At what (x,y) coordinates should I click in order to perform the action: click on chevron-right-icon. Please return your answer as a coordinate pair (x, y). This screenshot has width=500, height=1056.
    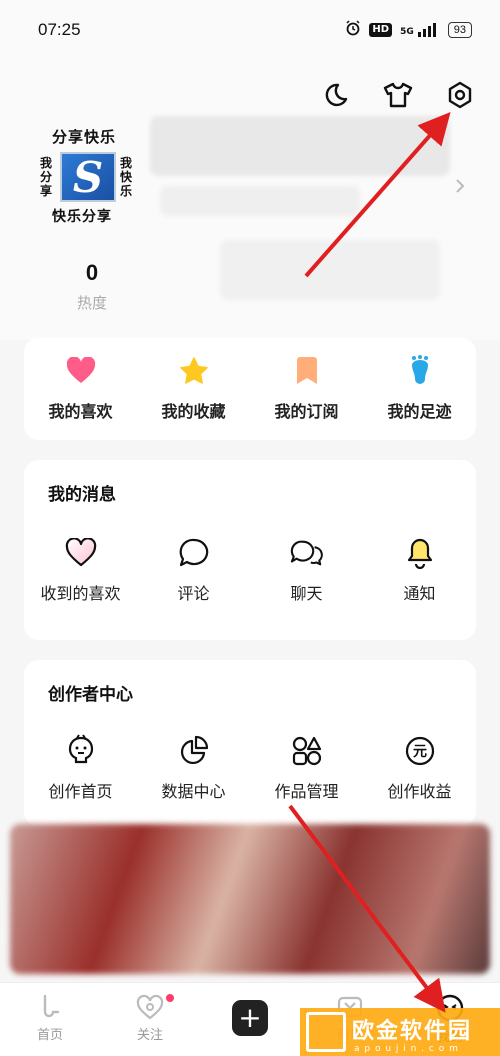
    Looking at the image, I should click on (460, 186).